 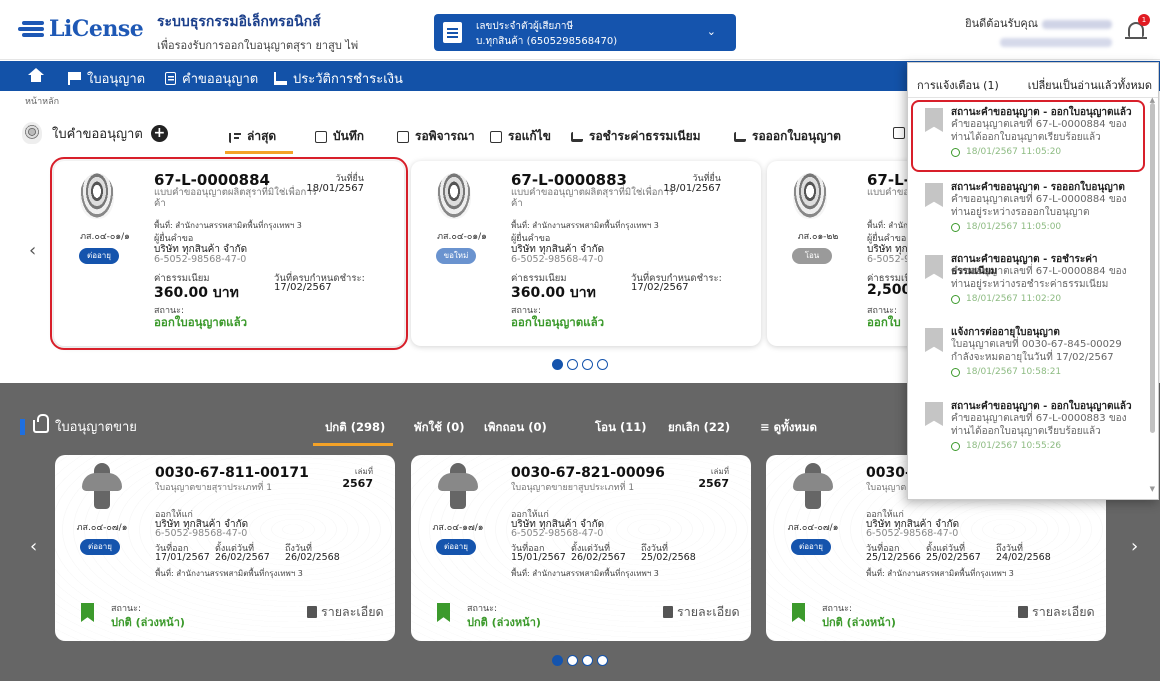 I want to click on notification-time: 18/01/2567 11:05:20, so click(x=1006, y=152).